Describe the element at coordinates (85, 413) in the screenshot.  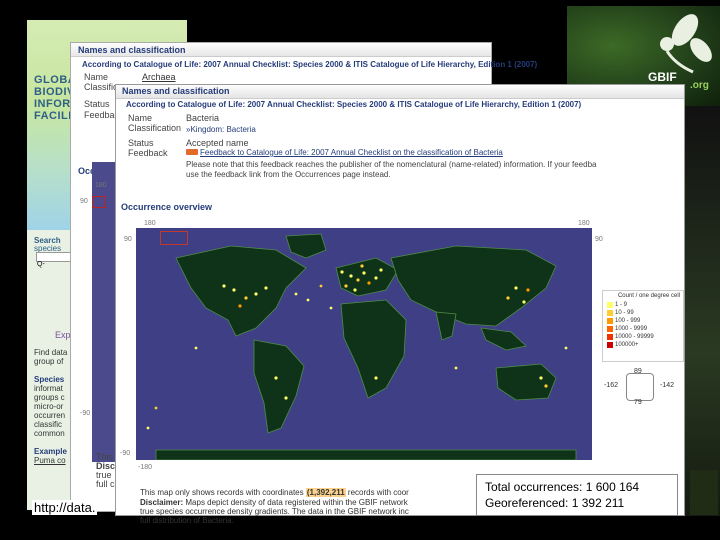
I see `back-axis-label: -90` at that location.